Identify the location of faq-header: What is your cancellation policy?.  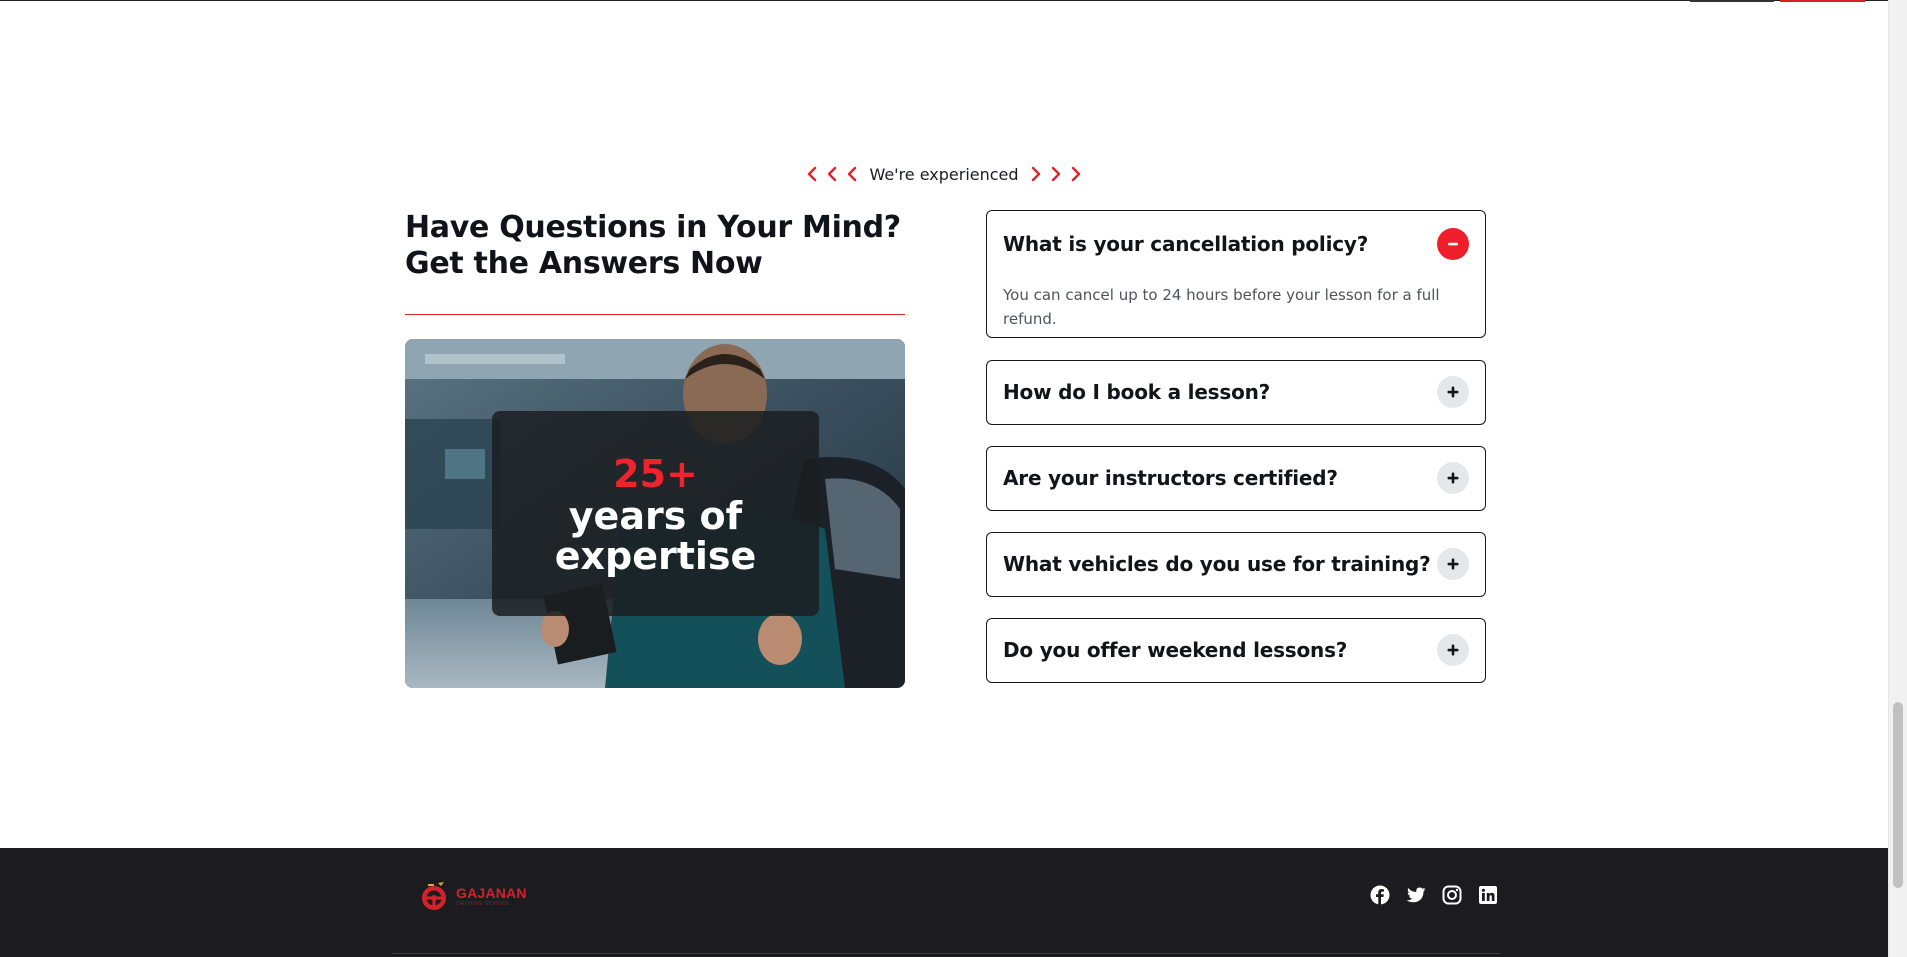
(1236, 244).